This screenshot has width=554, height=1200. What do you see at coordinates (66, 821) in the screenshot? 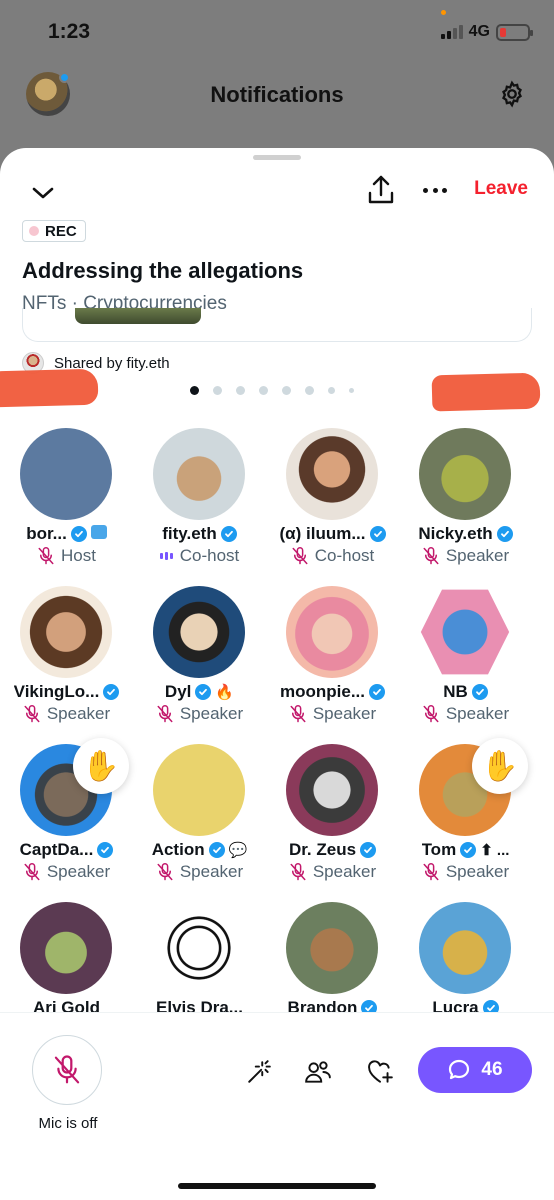
I see `participant-tile: ✋ CaptDa... Speaker` at bounding box center [66, 821].